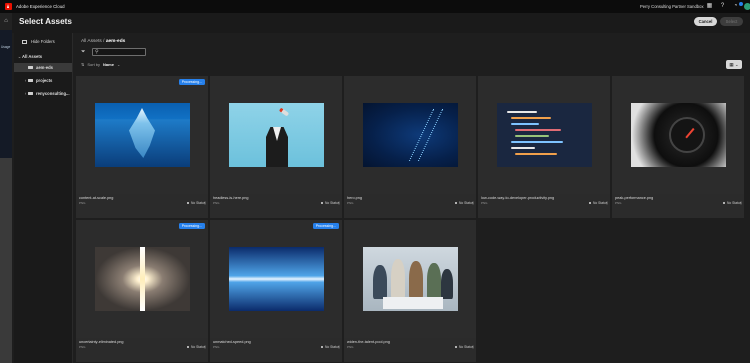 The width and height of the screenshot is (750, 363). I want to click on hide-folders-button: Hide Folders, so click(38, 41).